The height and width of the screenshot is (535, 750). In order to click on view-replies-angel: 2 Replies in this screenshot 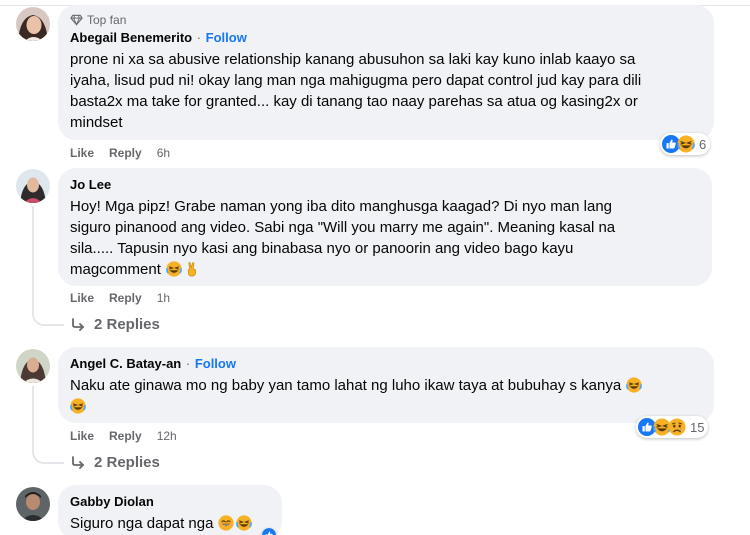, I will do `click(115, 462)`.